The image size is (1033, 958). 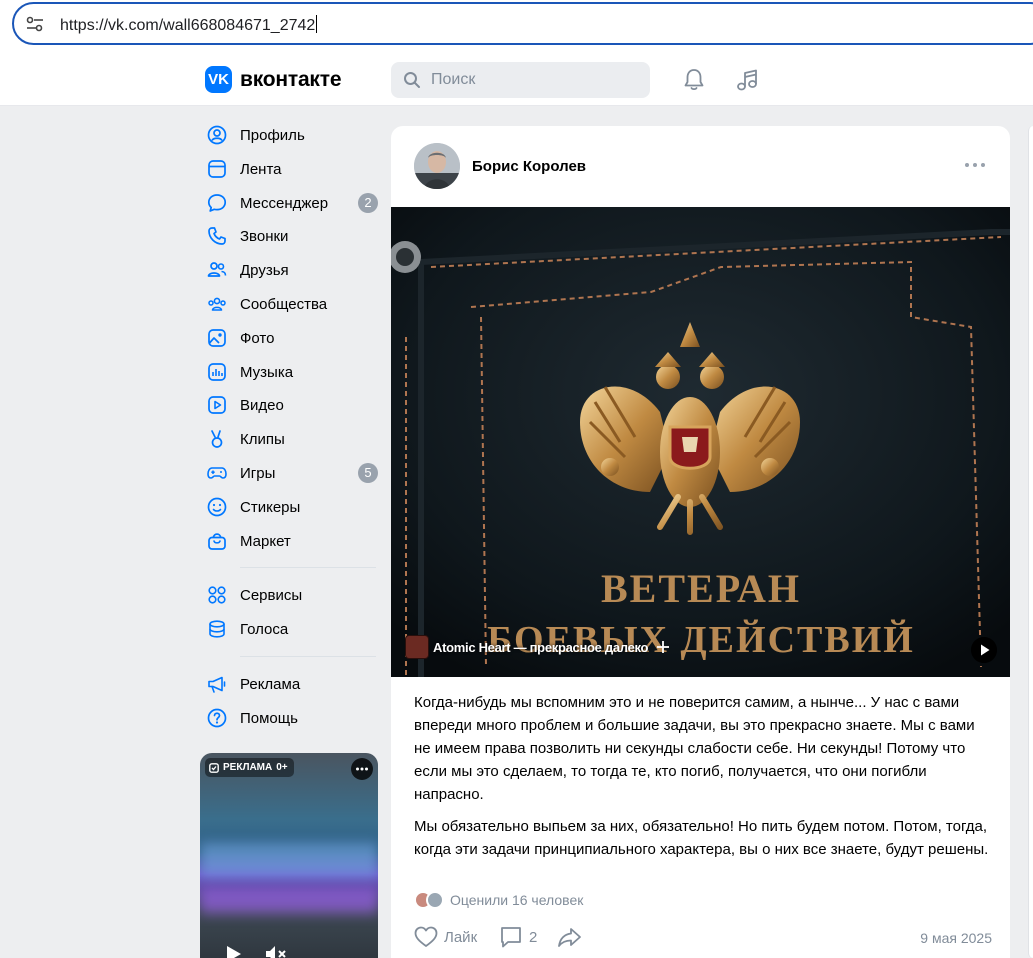 I want to click on author-name: Борис Королев, so click(x=529, y=166).